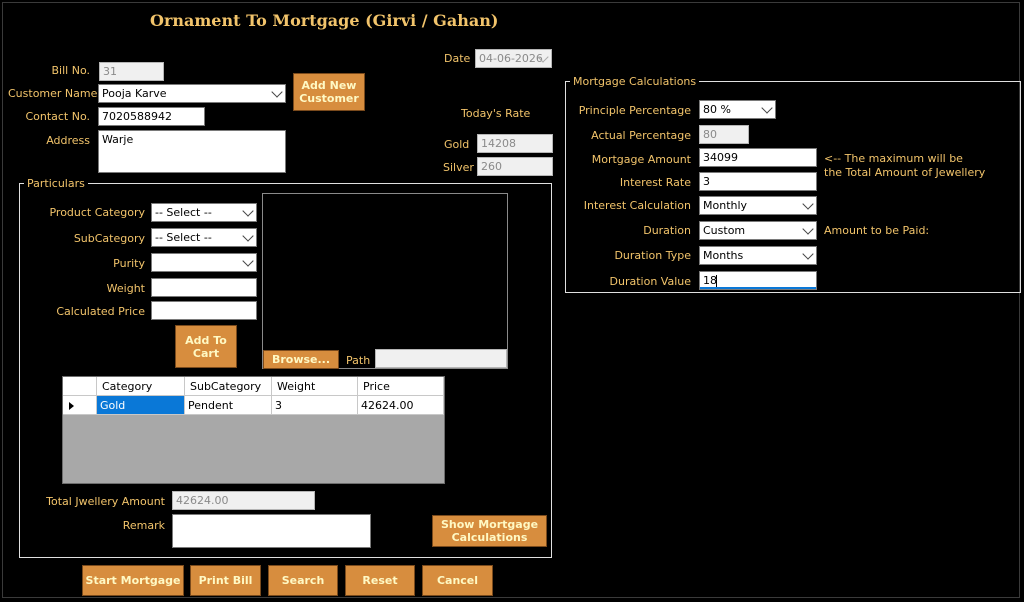 The image size is (1024, 602). I want to click on actual-percentage-label: Actual Percentage, so click(641, 135).